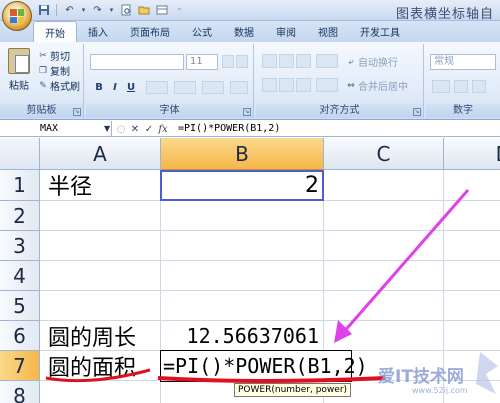 The width and height of the screenshot is (500, 403). What do you see at coordinates (161, 10) in the screenshot?
I see `toolbar-icon` at bounding box center [161, 10].